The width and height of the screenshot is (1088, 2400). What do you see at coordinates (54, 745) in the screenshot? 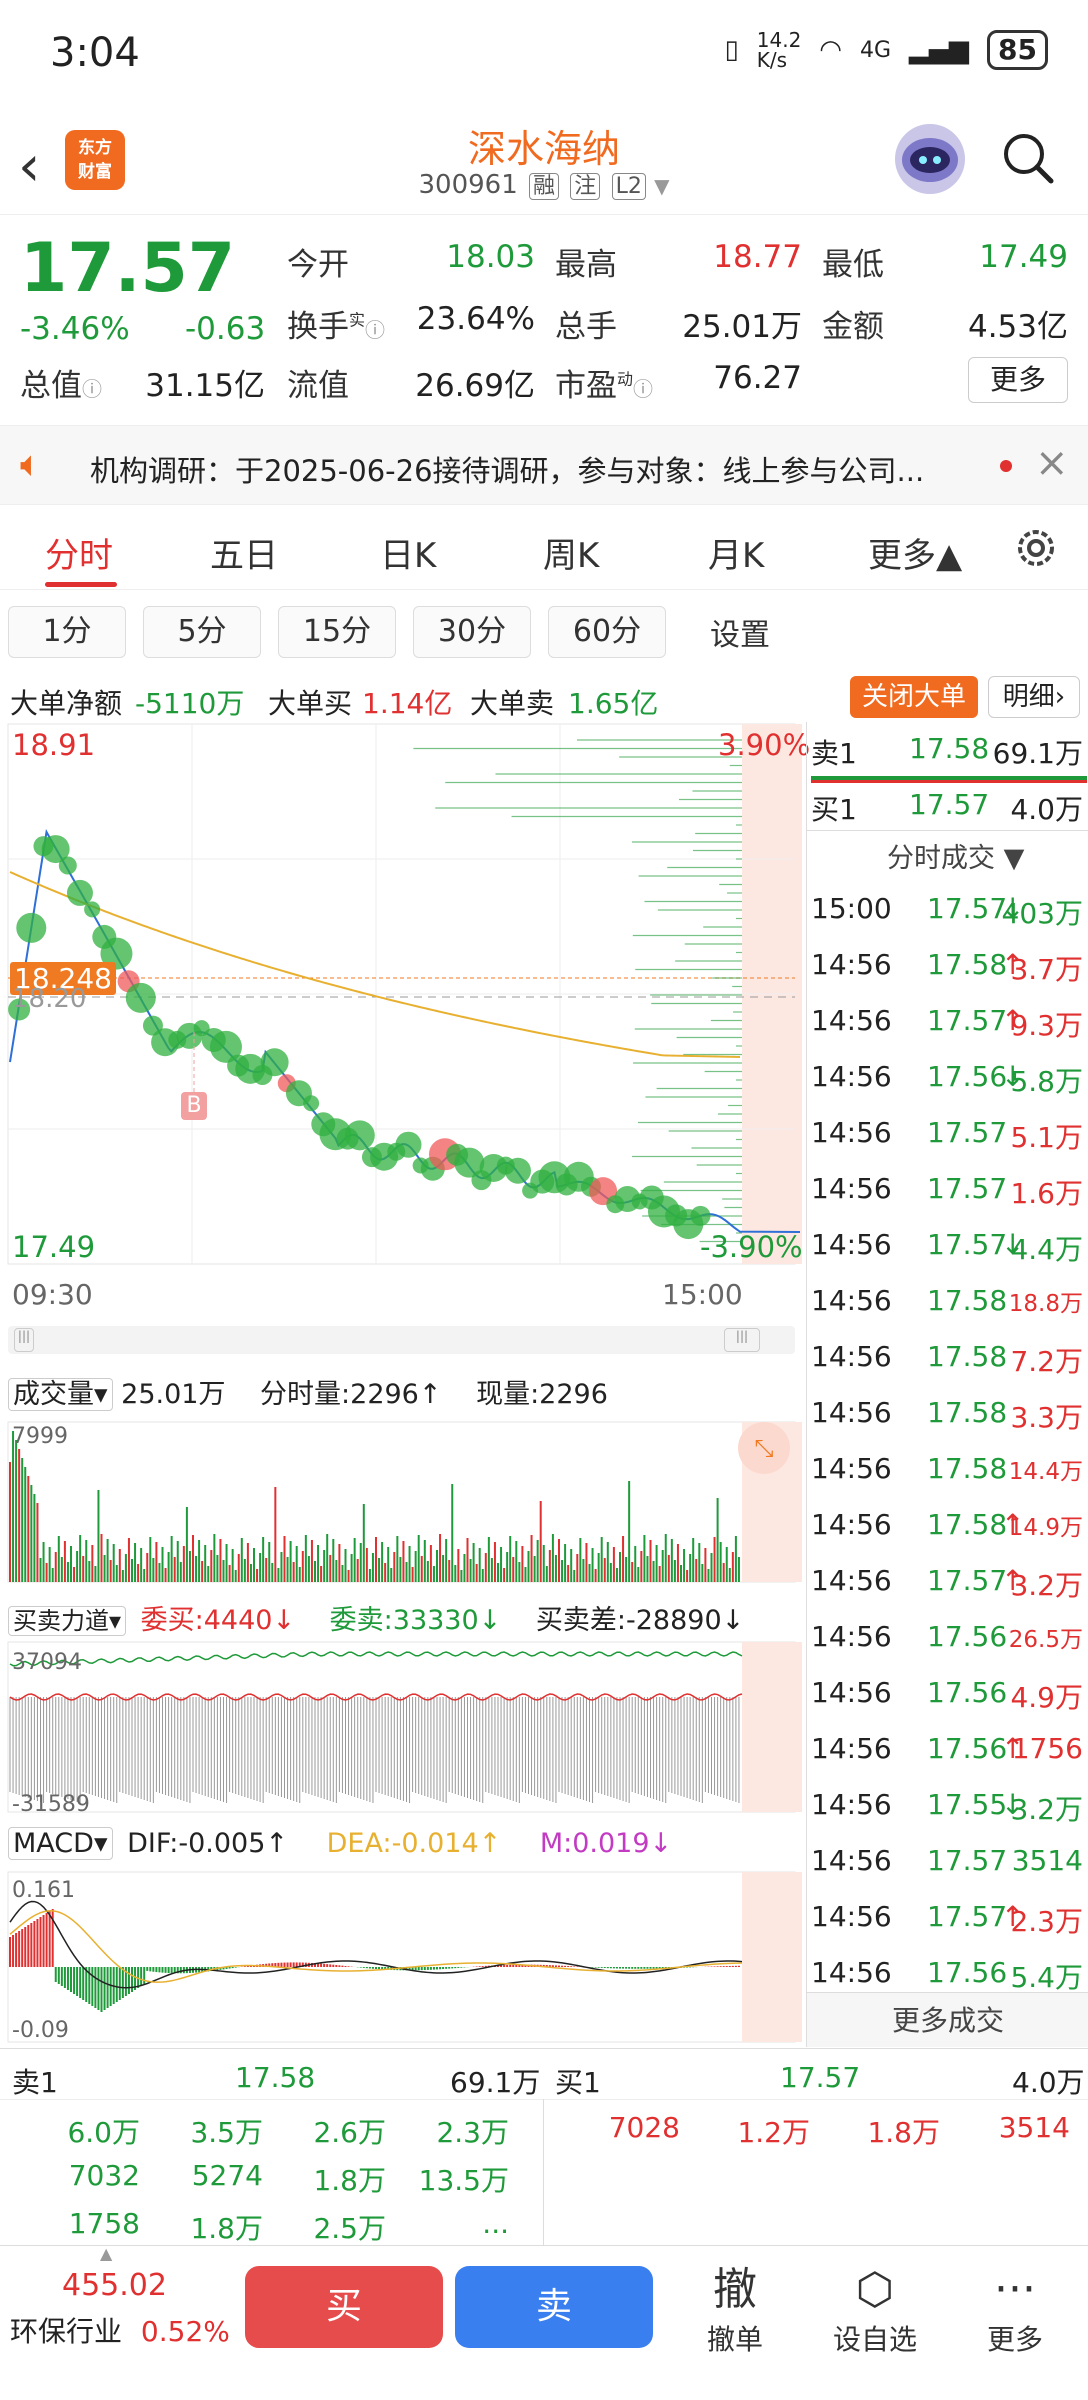
I see `price-high-label: 18.91` at bounding box center [54, 745].